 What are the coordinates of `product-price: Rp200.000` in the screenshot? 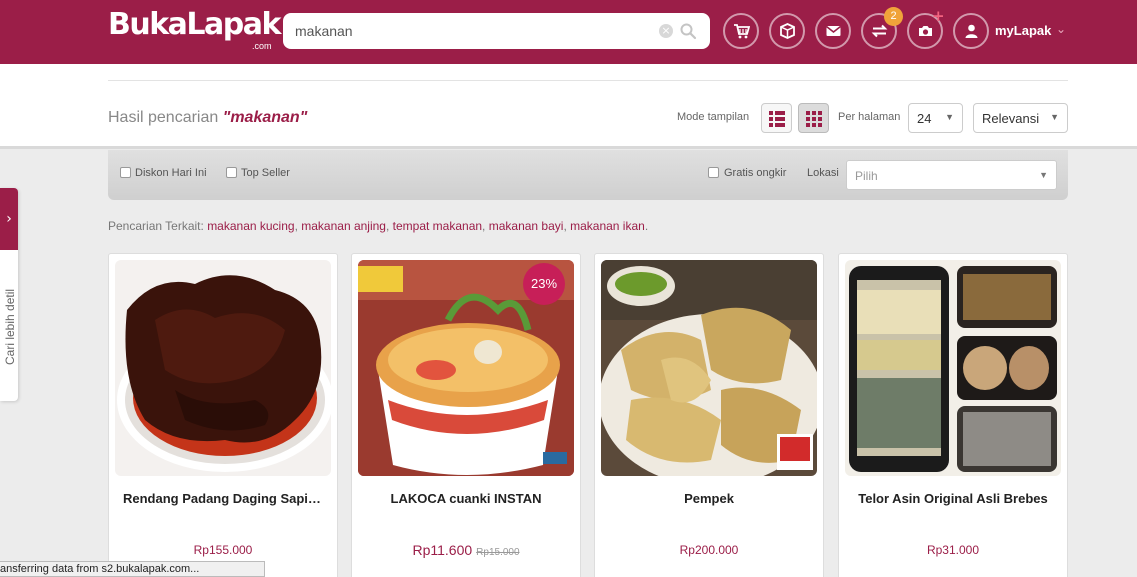 It's located at (709, 550).